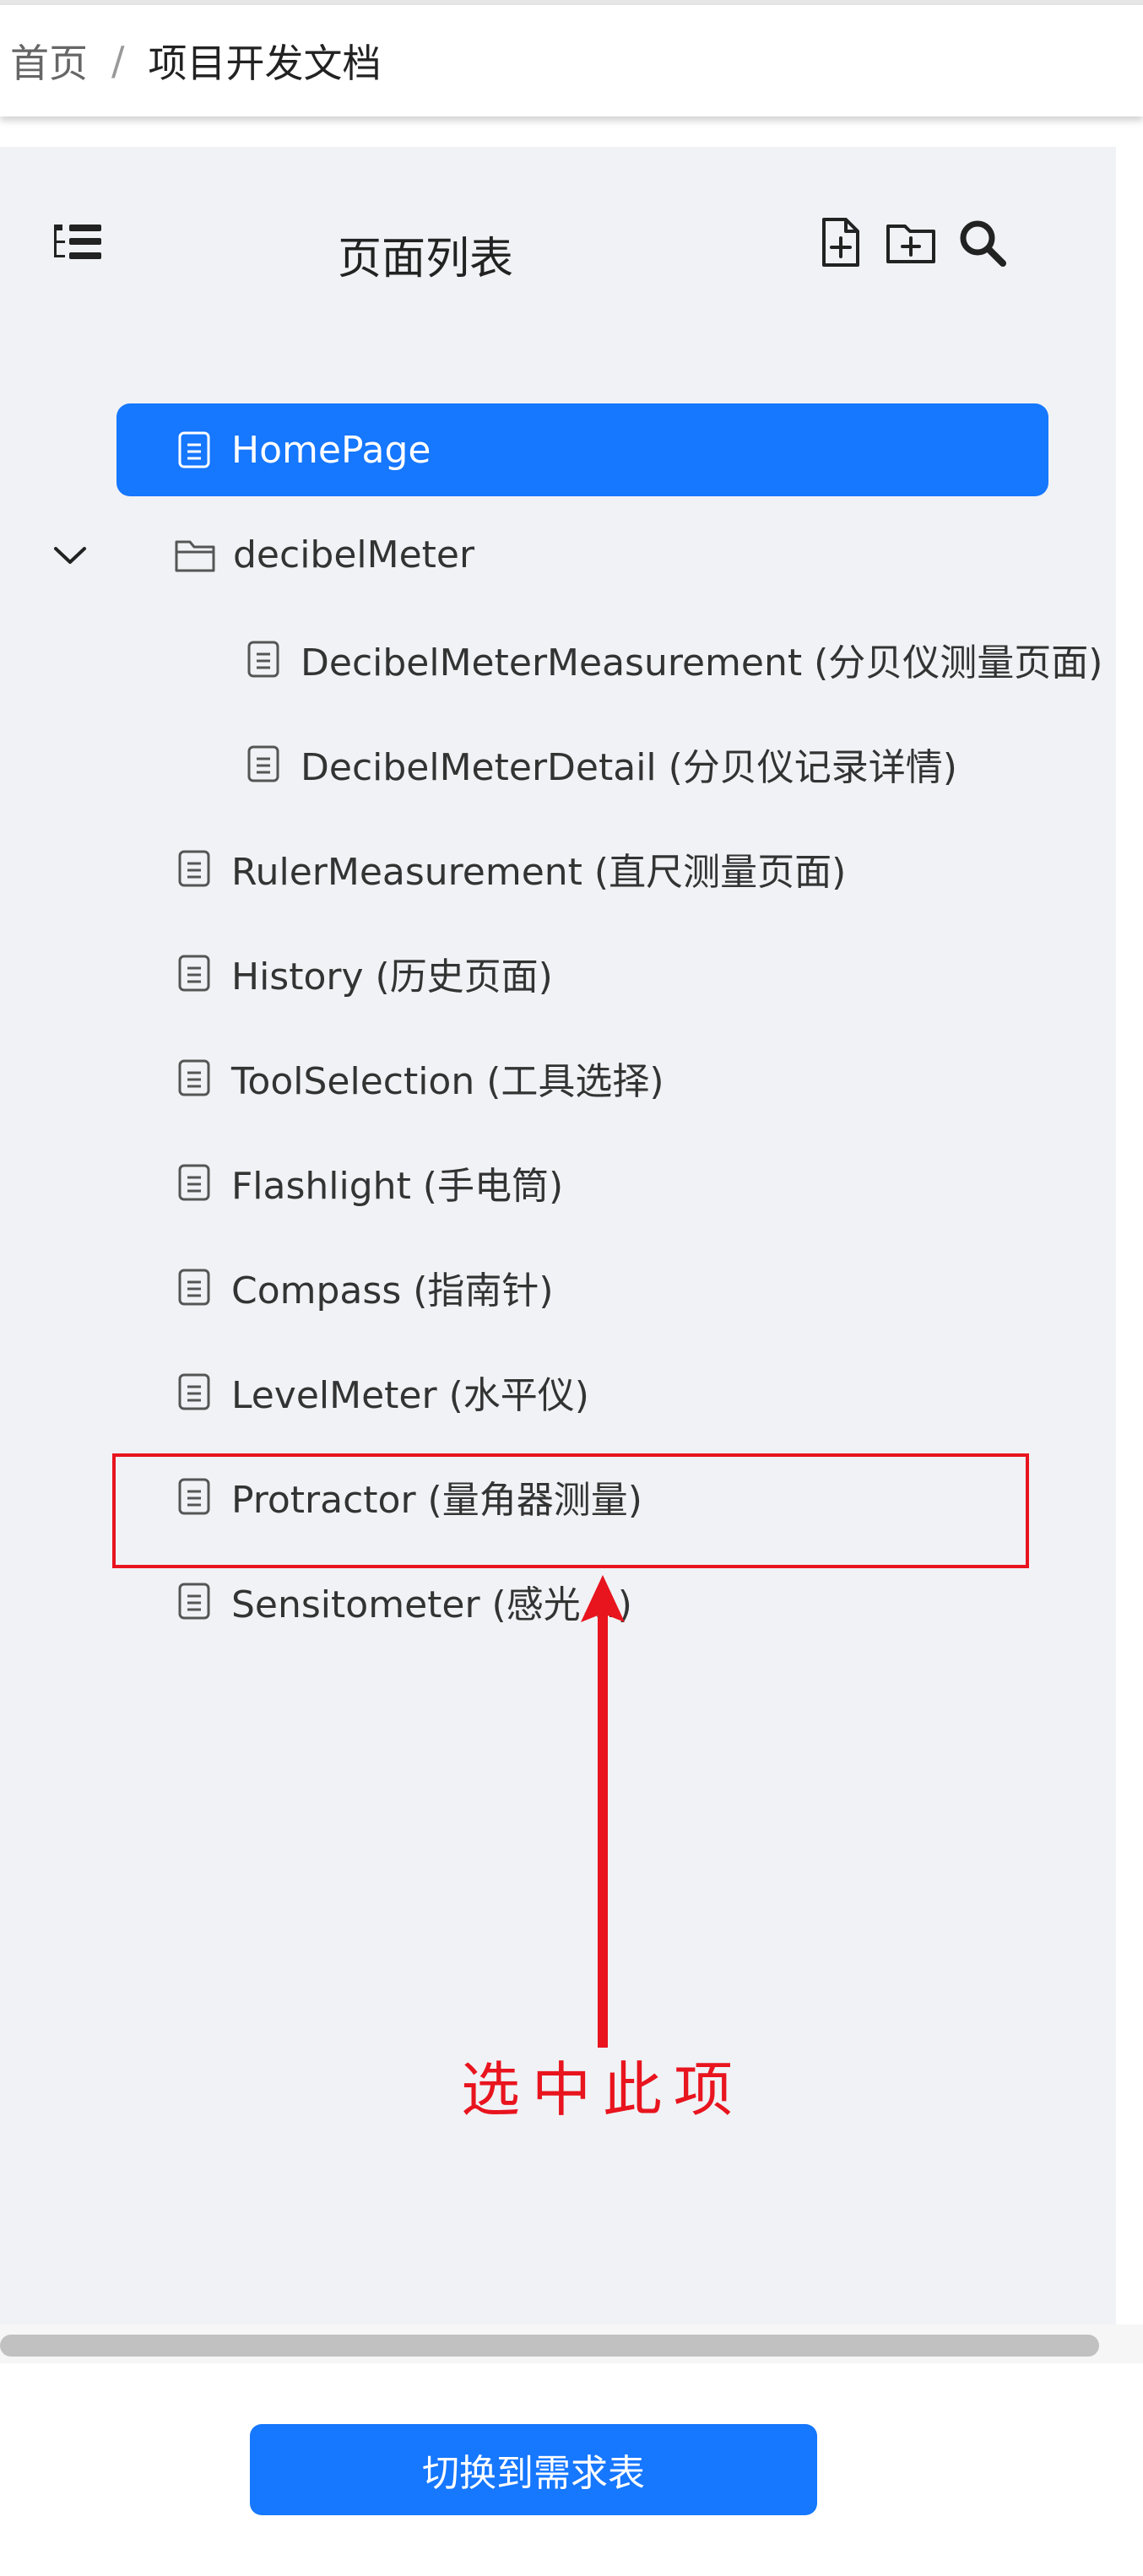 The width and height of the screenshot is (1143, 2576). Describe the element at coordinates (570, 1510) in the screenshot. I see `annotation-highlight-box` at that location.